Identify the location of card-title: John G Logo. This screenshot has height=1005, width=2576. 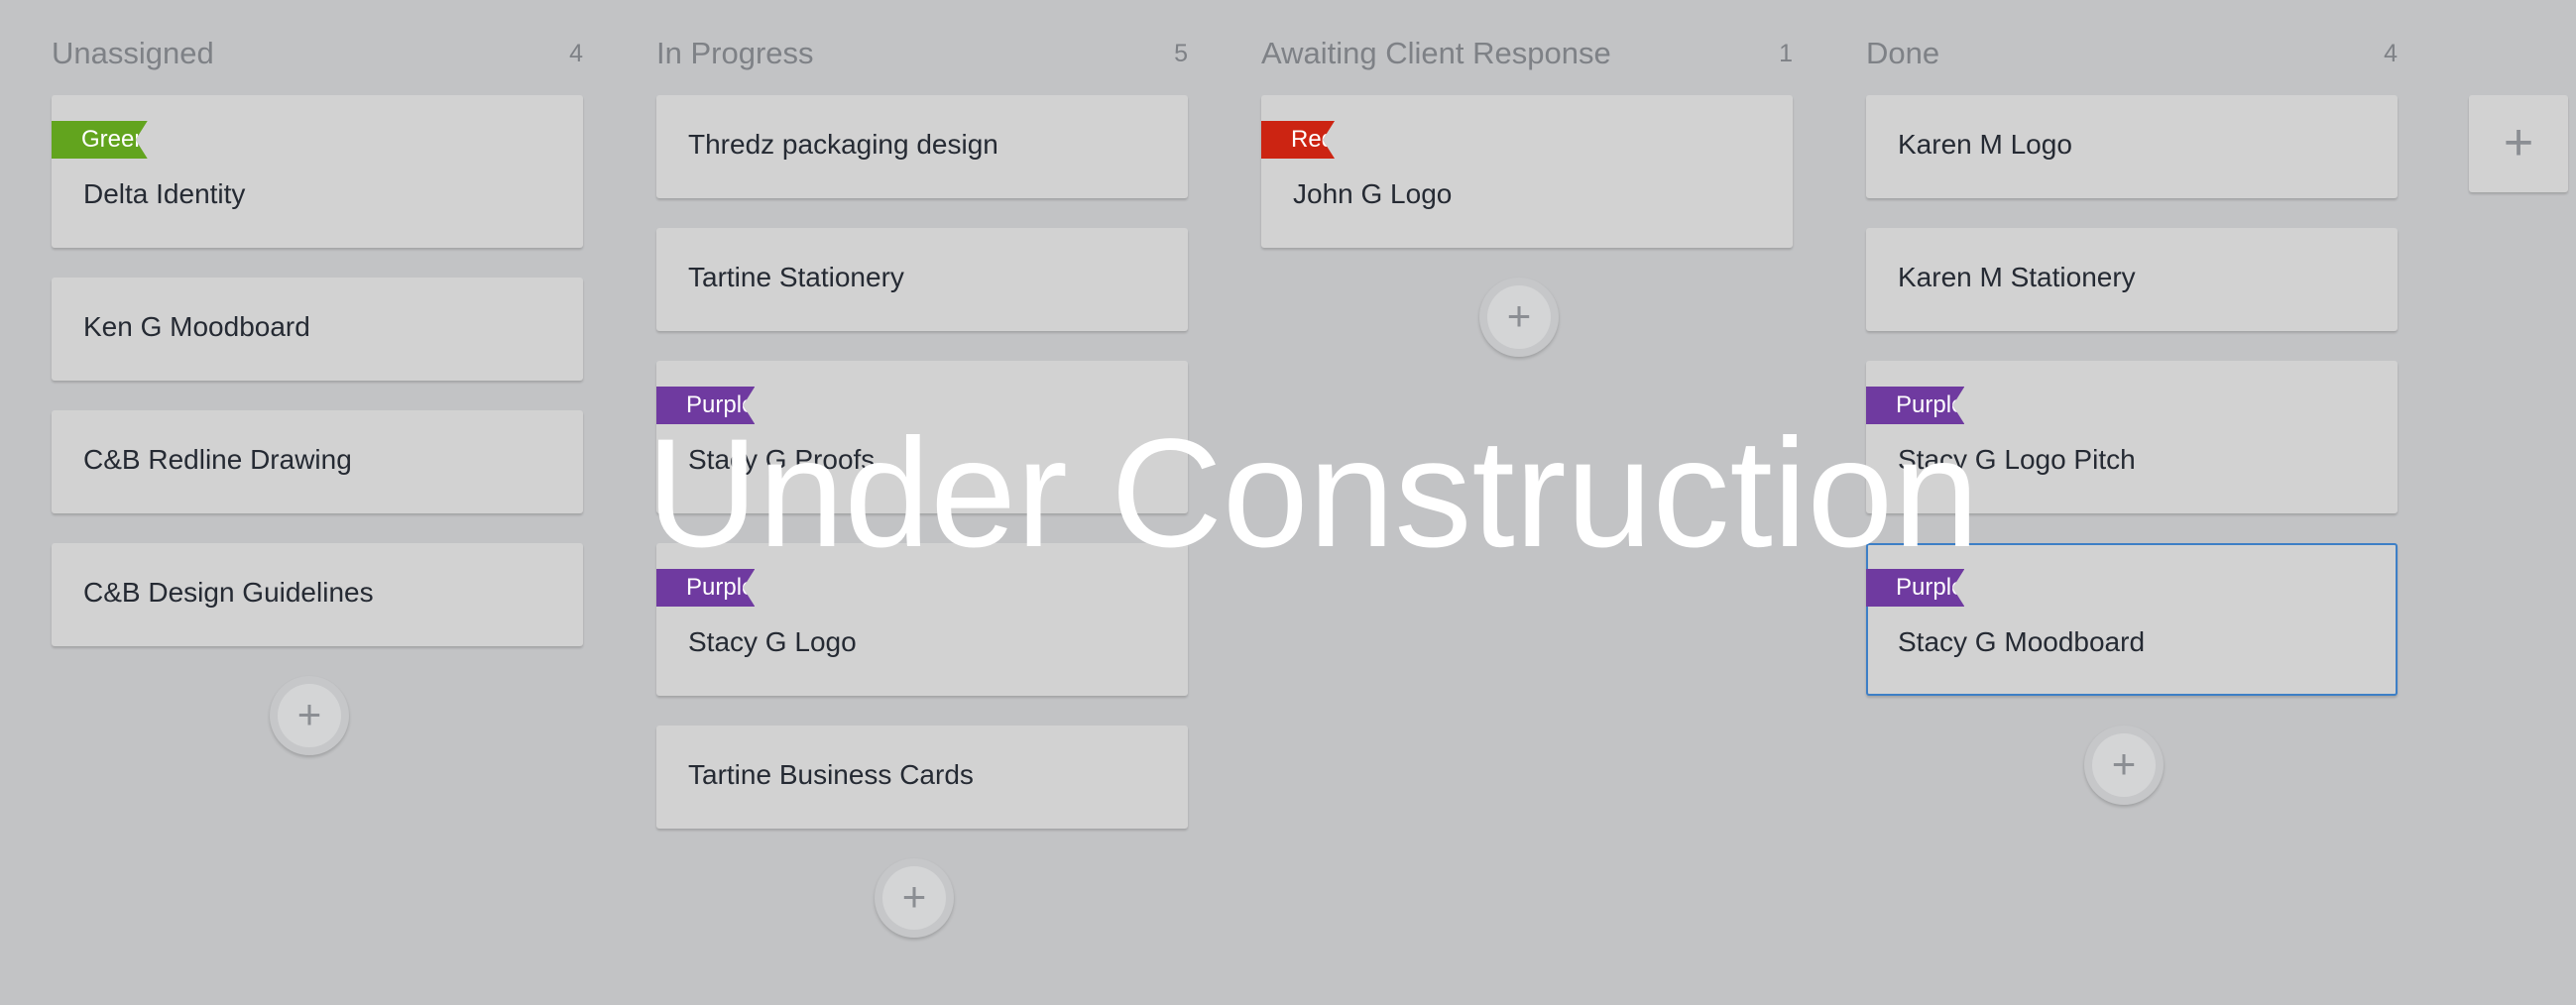
(1373, 193).